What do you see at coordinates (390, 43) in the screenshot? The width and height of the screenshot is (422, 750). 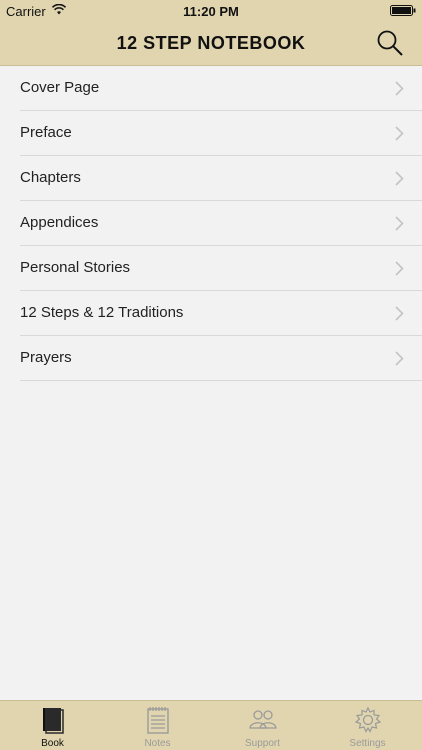 I see `search-icon` at bounding box center [390, 43].